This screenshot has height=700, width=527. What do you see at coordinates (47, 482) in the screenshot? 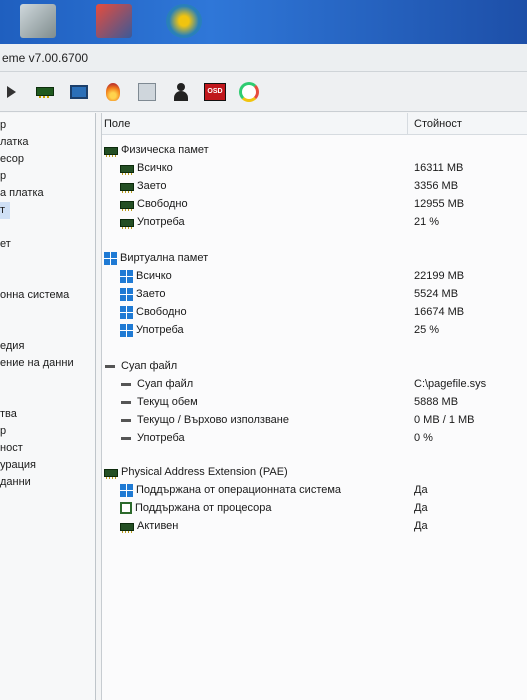
I see `tree-item: данни` at bounding box center [47, 482].